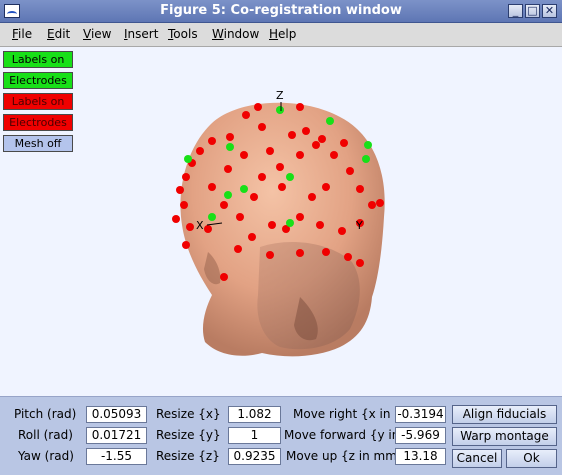 The image size is (562, 475). I want to click on menu-help: Help, so click(282, 34).